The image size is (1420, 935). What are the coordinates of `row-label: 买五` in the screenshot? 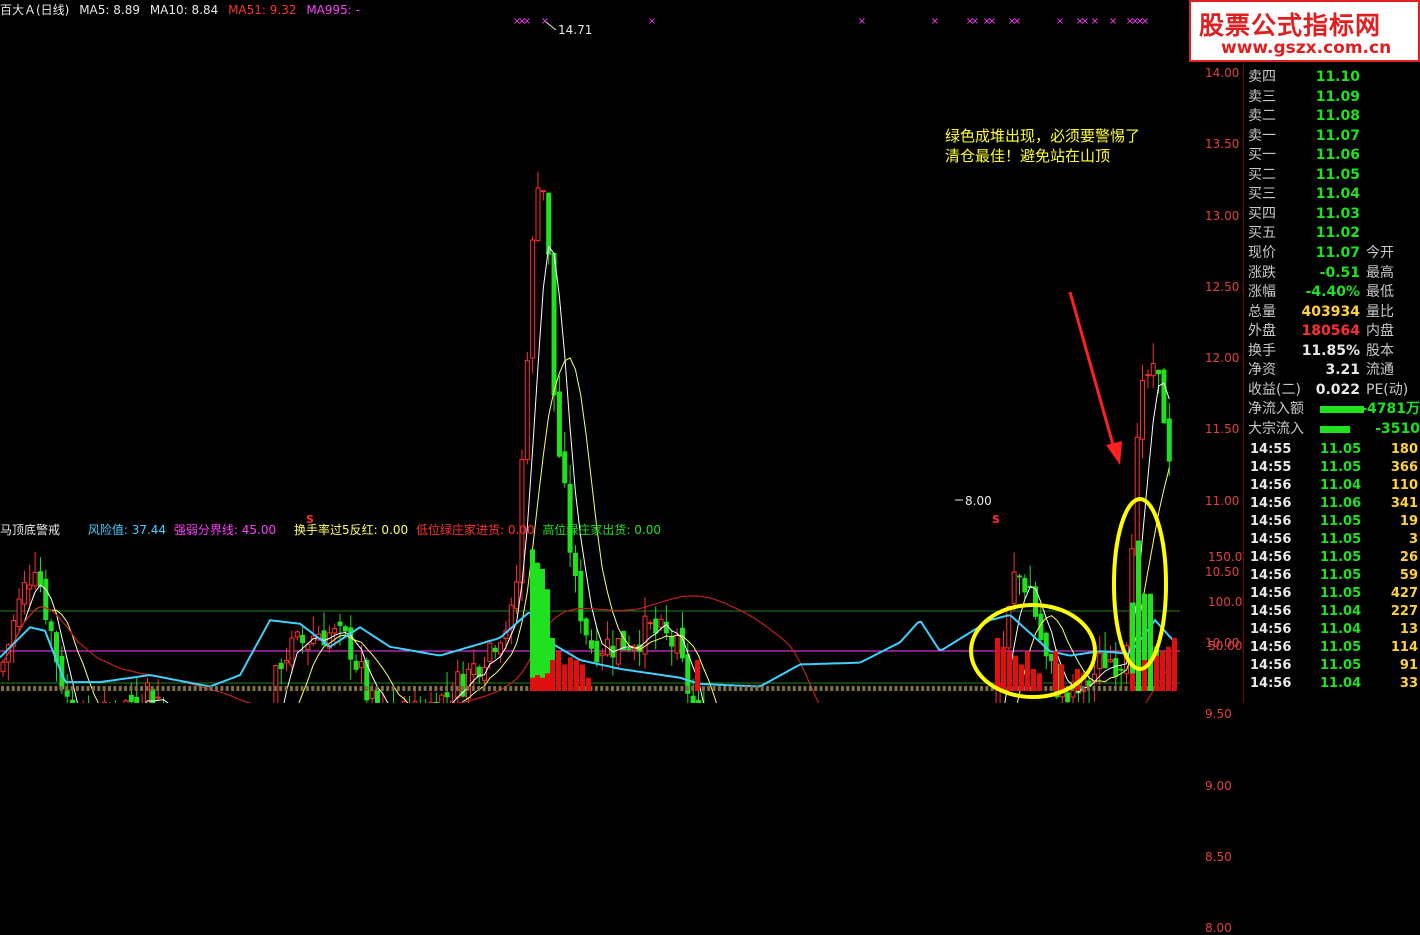 It's located at (1262, 233).